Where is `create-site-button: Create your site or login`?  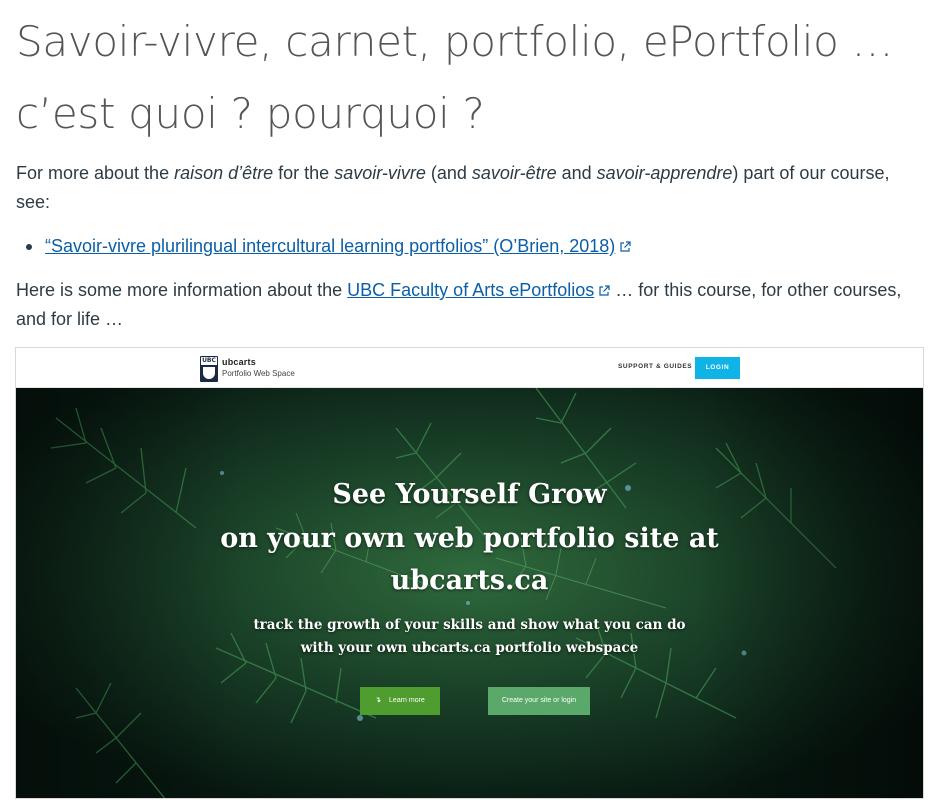 create-site-button: Create your site or login is located at coordinates (539, 701).